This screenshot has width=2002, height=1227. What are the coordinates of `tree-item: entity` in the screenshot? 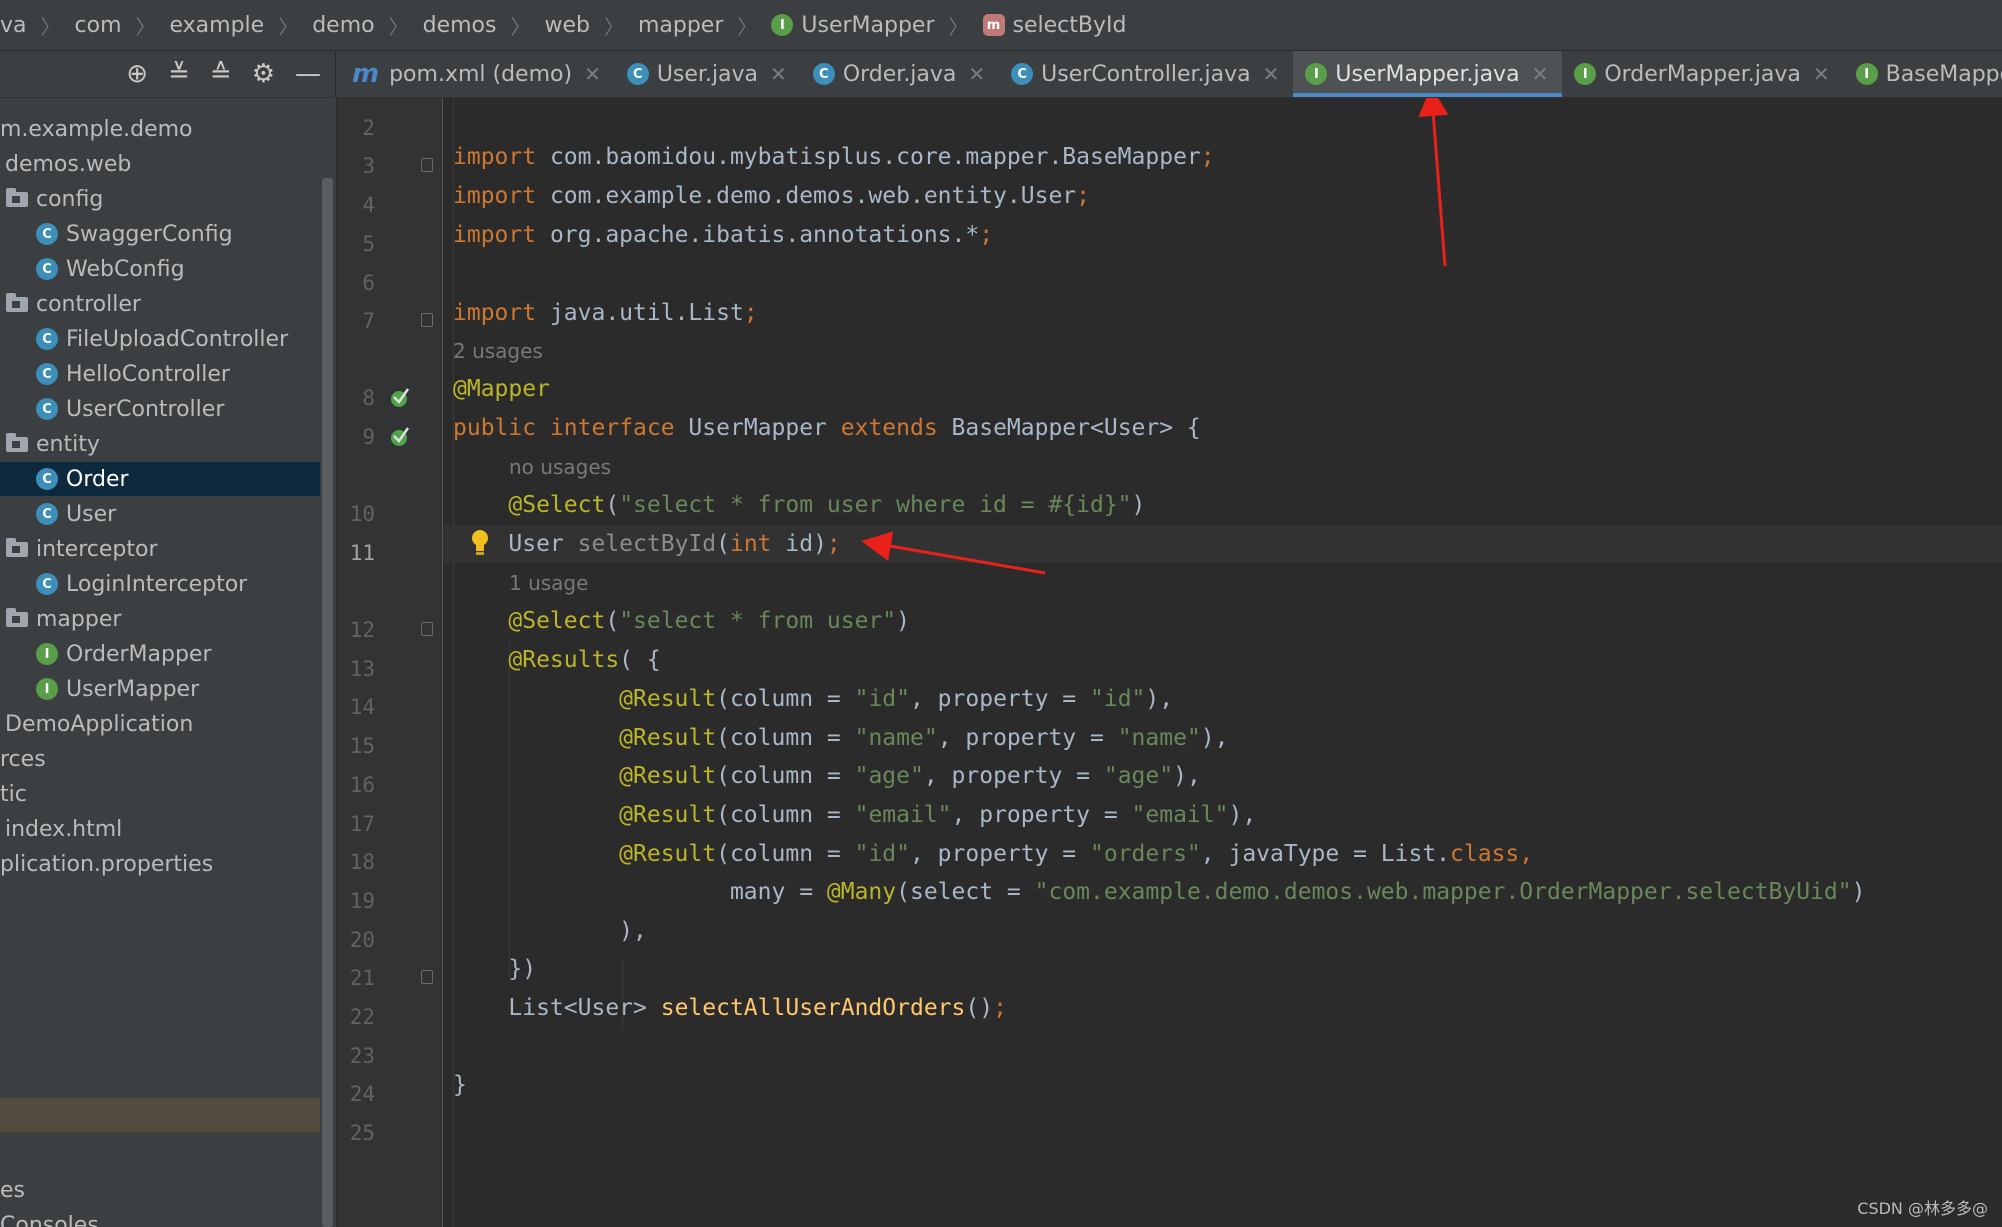 It's located at (160, 444).